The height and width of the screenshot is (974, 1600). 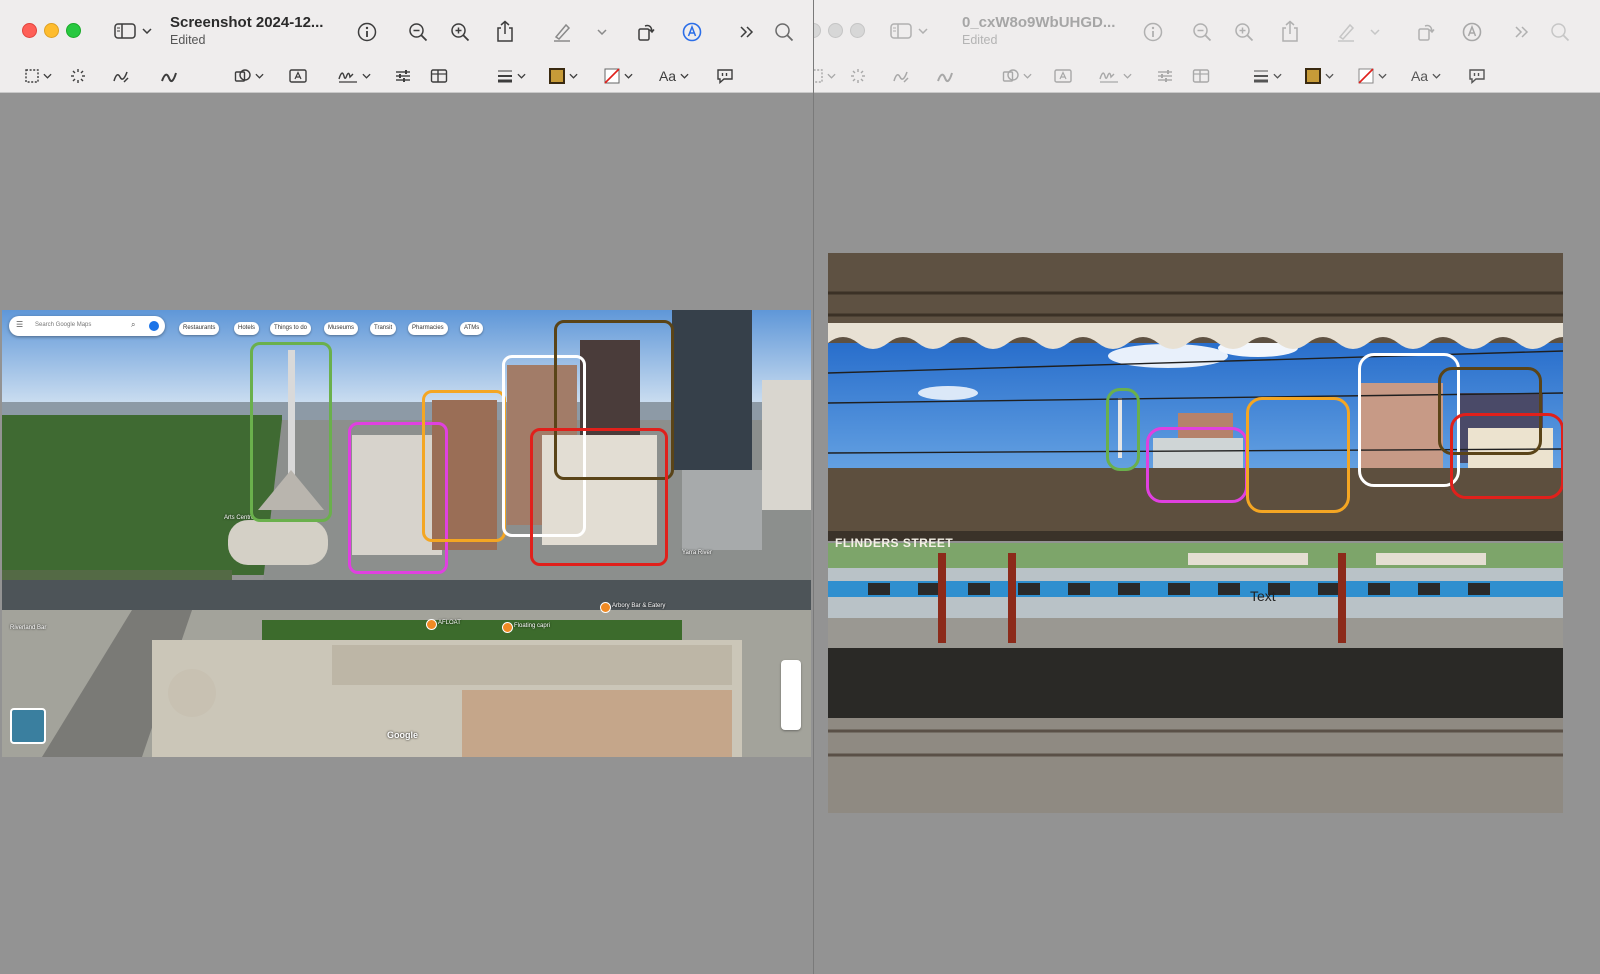 I want to click on maps-search-box: ☰ Search Google Maps ⌕, so click(x=87, y=326).